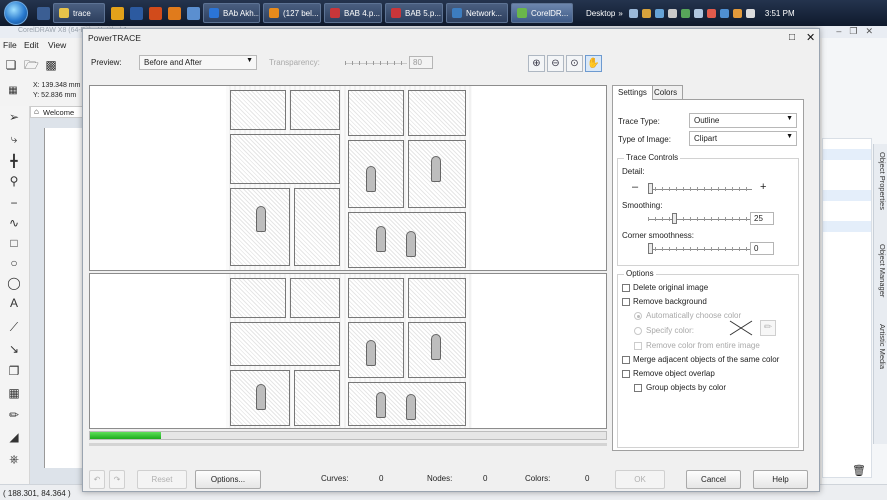 This screenshot has width=887, height=500. What do you see at coordinates (162, 479) in the screenshot?
I see `reset-button: Reset` at bounding box center [162, 479].